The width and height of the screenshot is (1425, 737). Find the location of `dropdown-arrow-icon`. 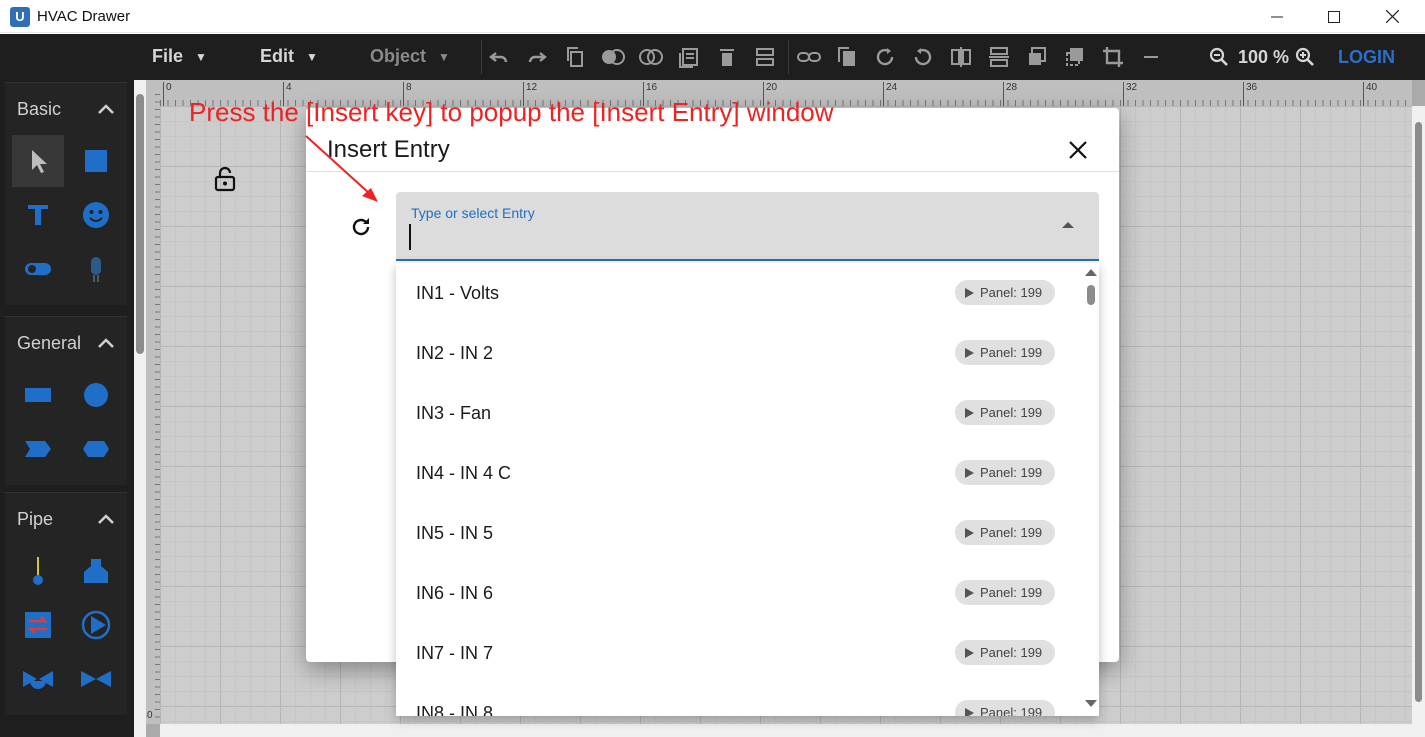

dropdown-arrow-icon is located at coordinates (1068, 225).